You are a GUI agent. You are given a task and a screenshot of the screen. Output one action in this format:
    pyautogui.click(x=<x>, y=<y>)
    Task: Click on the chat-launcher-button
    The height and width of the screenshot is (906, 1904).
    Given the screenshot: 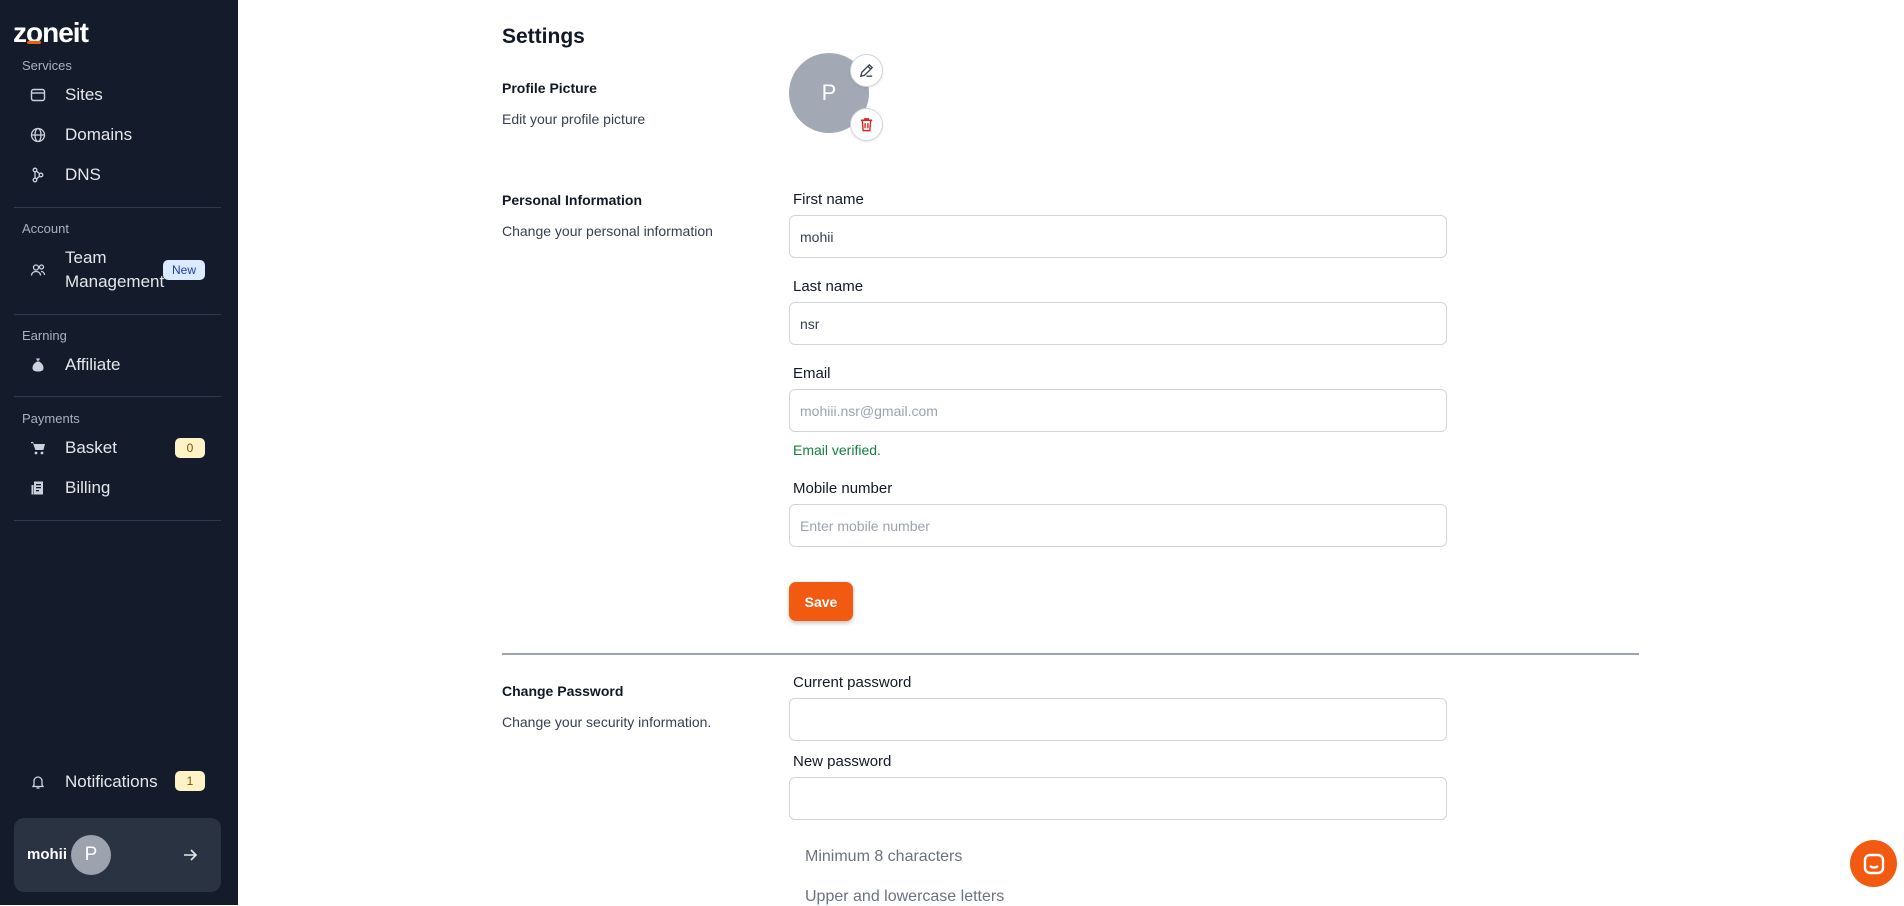 What is the action you would take?
    pyautogui.click(x=1873, y=863)
    